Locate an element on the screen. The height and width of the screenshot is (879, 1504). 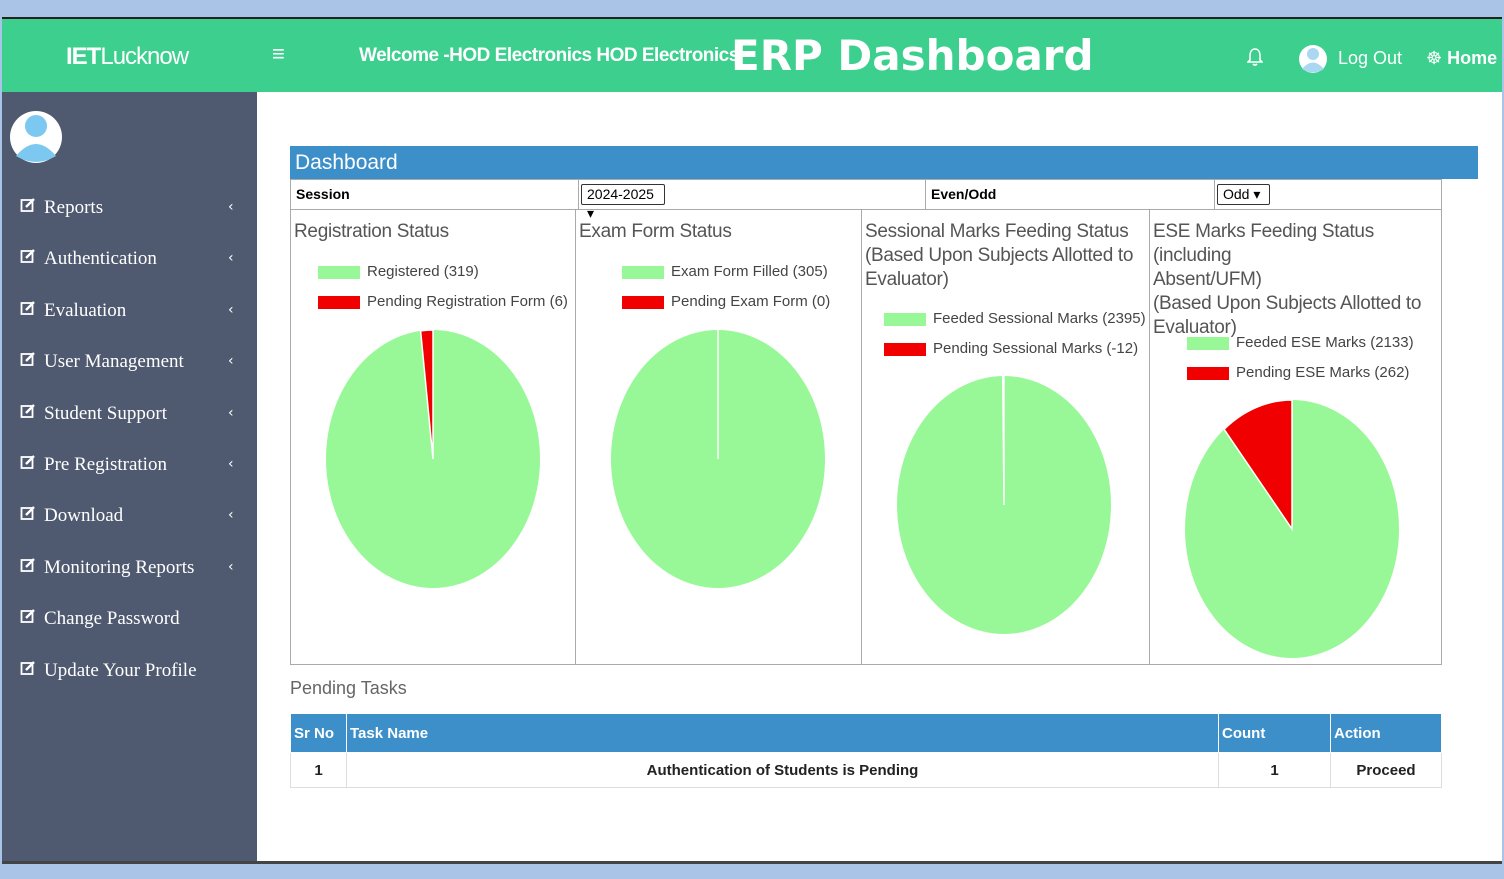
table-header-row: Sr No Task Name Count Action is located at coordinates (866, 733).